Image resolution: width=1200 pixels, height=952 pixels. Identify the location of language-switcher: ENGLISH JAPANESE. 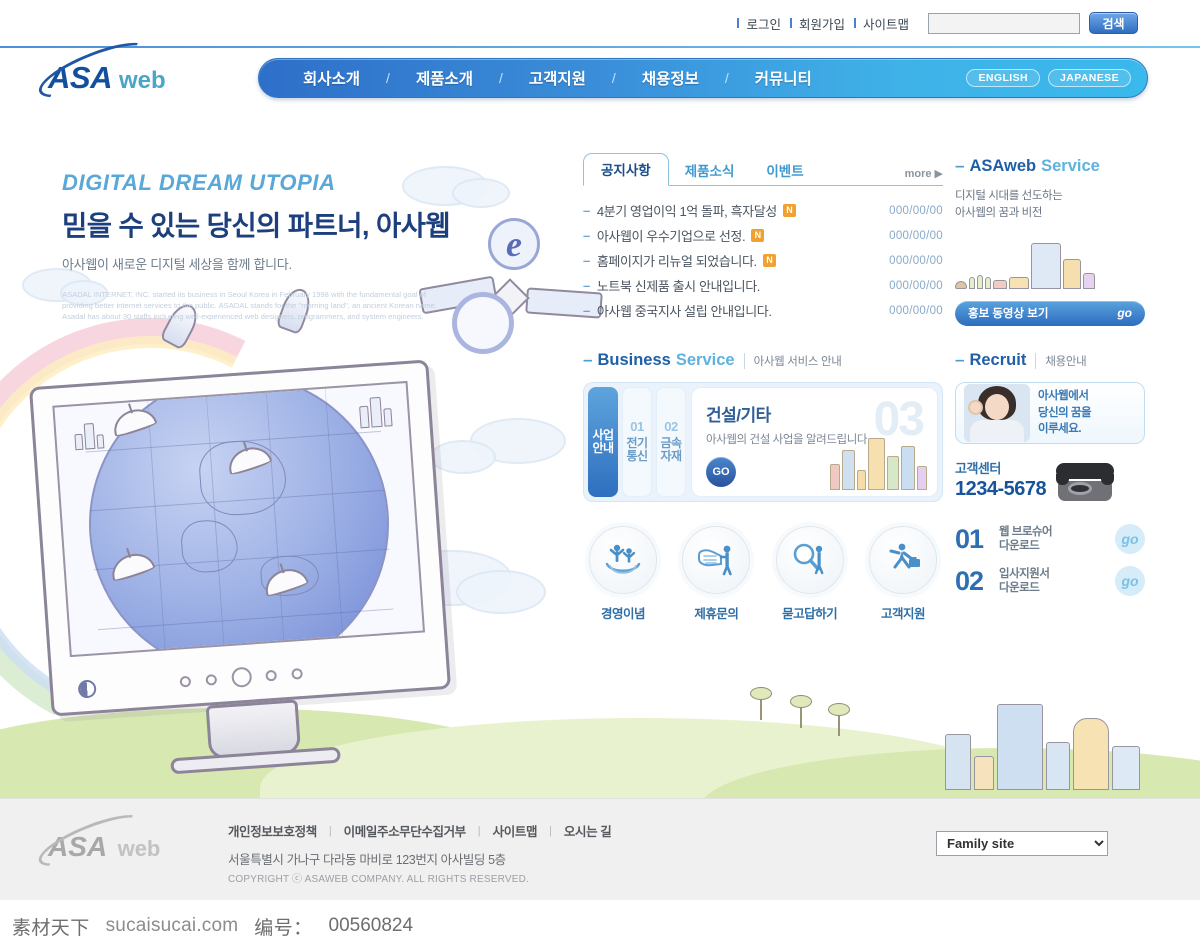
(1048, 78).